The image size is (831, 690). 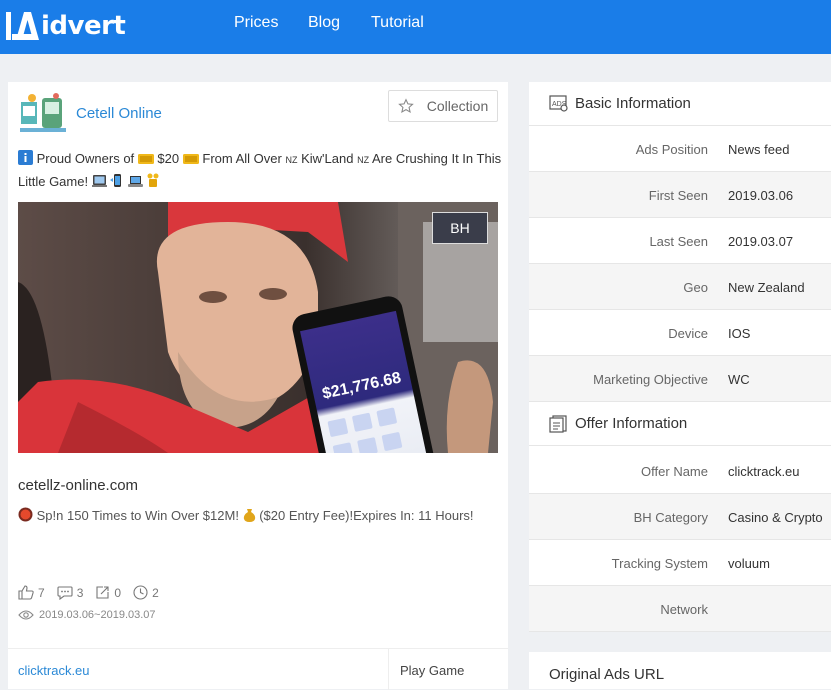 What do you see at coordinates (633, 103) in the screenshot?
I see `basic-info-title: Basic Information` at bounding box center [633, 103].